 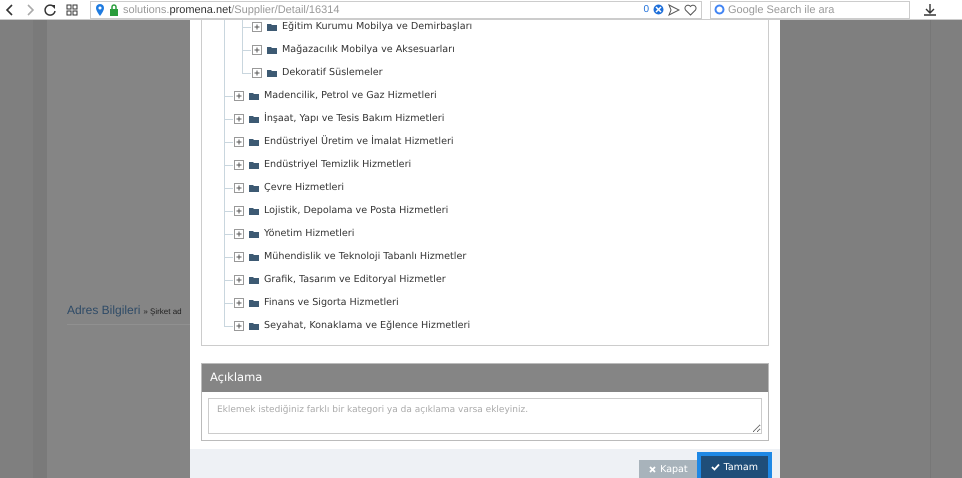 What do you see at coordinates (114, 10) in the screenshot?
I see `lock-icon` at bounding box center [114, 10].